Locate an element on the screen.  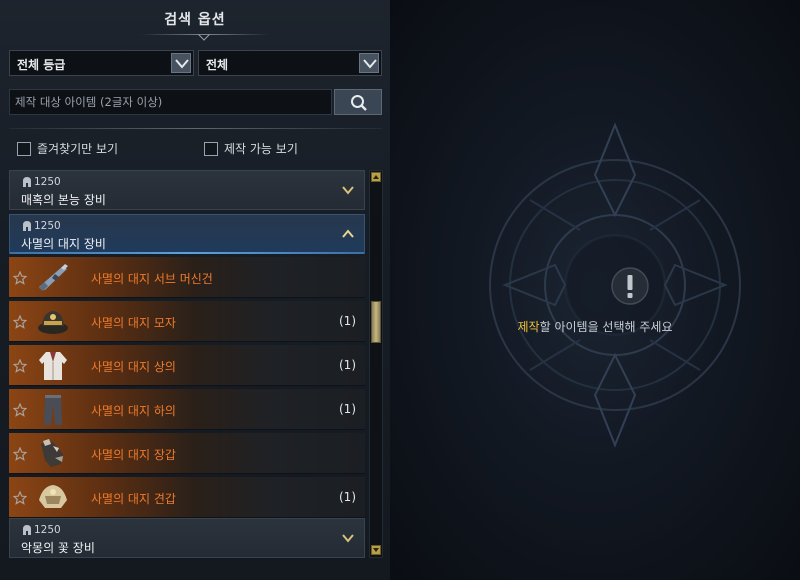
panel-header: 검색 옵션 is located at coordinates (195, 20).